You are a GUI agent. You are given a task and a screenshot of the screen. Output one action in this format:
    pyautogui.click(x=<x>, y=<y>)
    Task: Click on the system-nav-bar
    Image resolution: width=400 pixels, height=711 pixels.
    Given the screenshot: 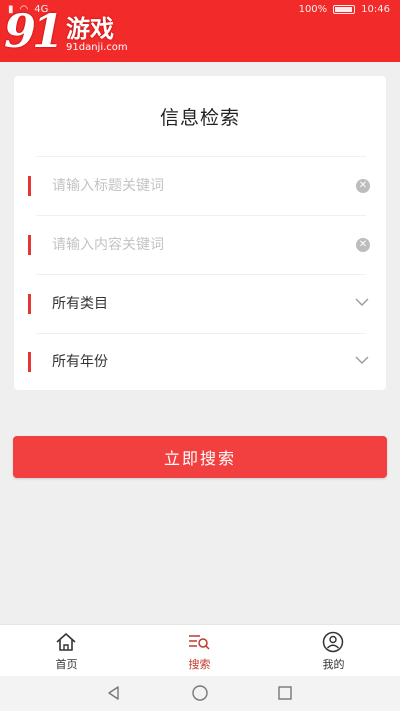 What is the action you would take?
    pyautogui.click(x=200, y=693)
    